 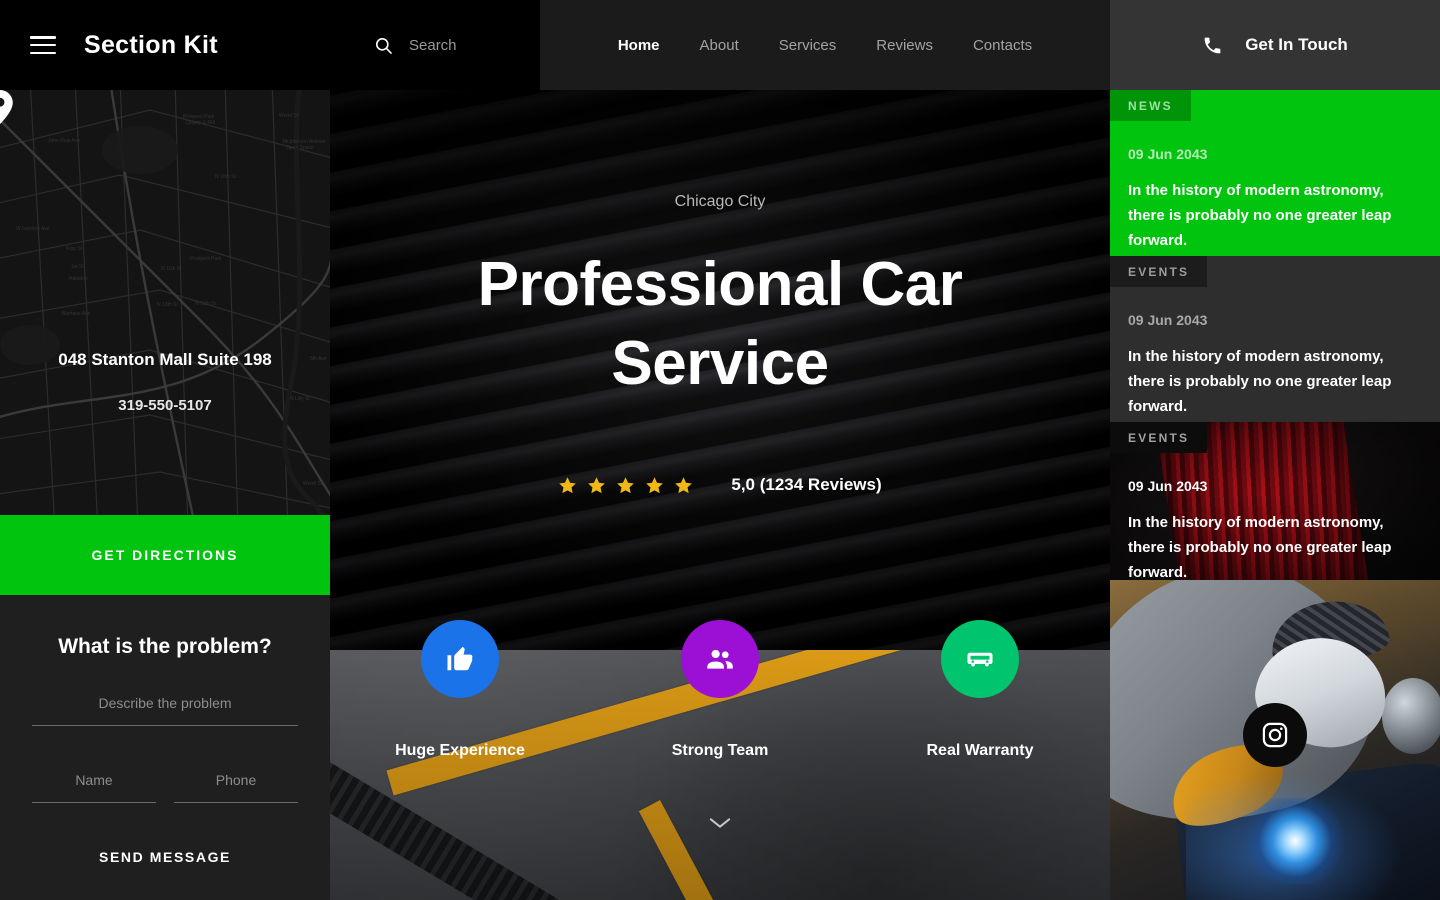 What do you see at coordinates (1168, 154) in the screenshot?
I see `news-date: 09 Jun 2043` at bounding box center [1168, 154].